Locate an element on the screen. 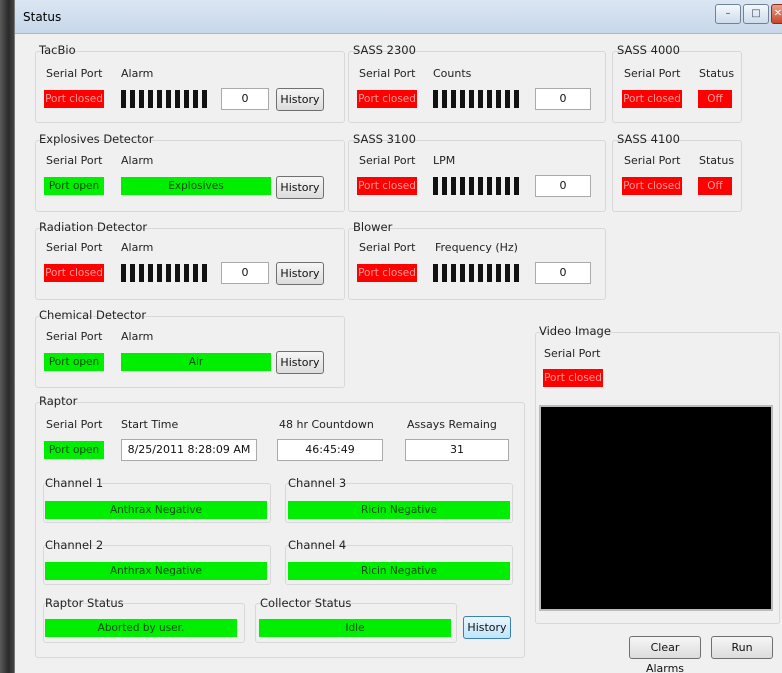  explosives-serial-port-label: Serial Port is located at coordinates (74, 160).